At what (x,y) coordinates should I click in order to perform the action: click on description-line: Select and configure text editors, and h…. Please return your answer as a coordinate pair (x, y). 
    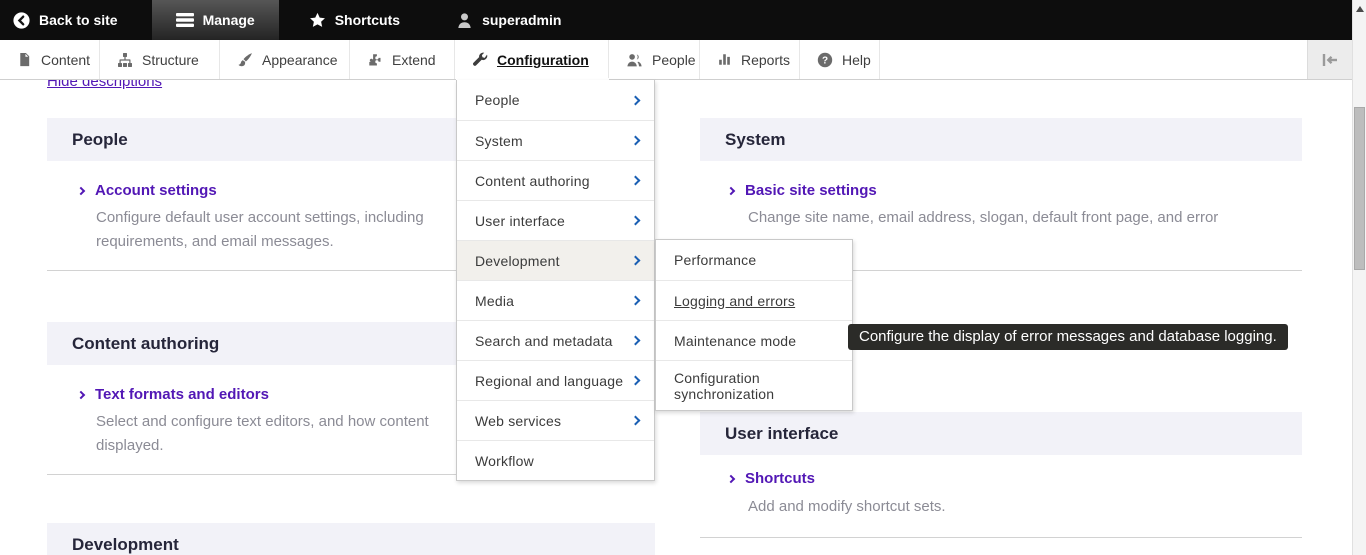
    Looking at the image, I should click on (262, 421).